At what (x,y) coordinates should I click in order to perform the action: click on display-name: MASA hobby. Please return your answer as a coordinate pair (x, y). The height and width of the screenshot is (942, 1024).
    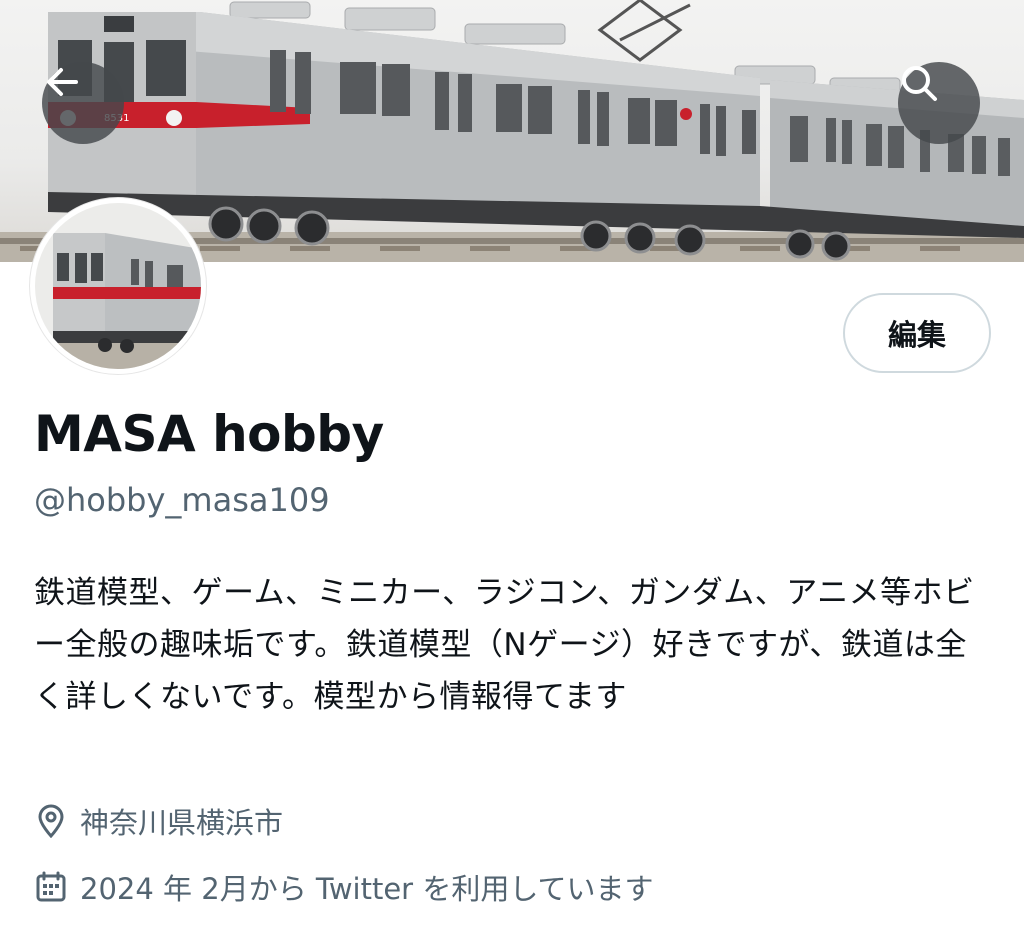
    Looking at the image, I should click on (209, 434).